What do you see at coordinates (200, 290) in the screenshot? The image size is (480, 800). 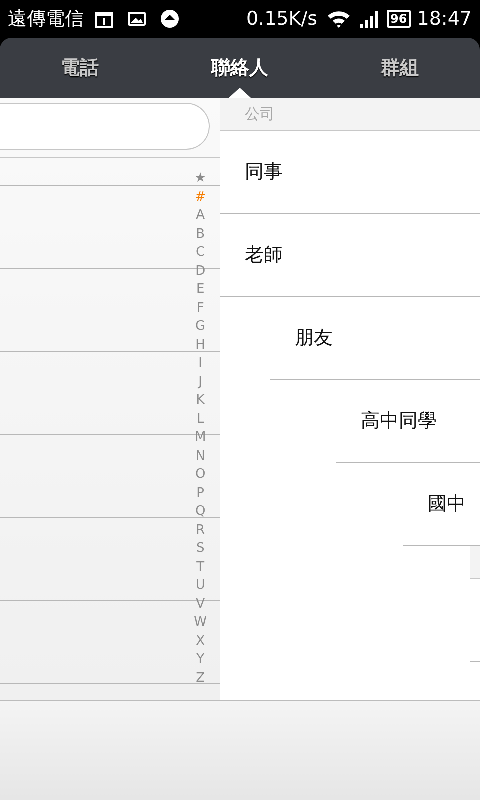 I see `index-letter: E` at bounding box center [200, 290].